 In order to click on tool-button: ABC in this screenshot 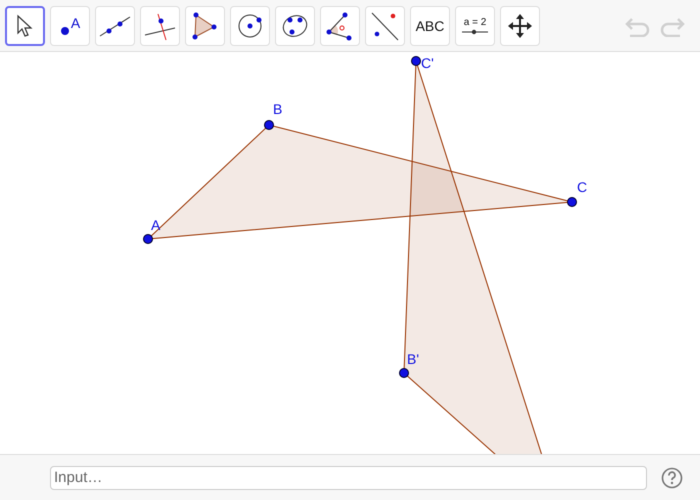, I will do `click(430, 26)`.